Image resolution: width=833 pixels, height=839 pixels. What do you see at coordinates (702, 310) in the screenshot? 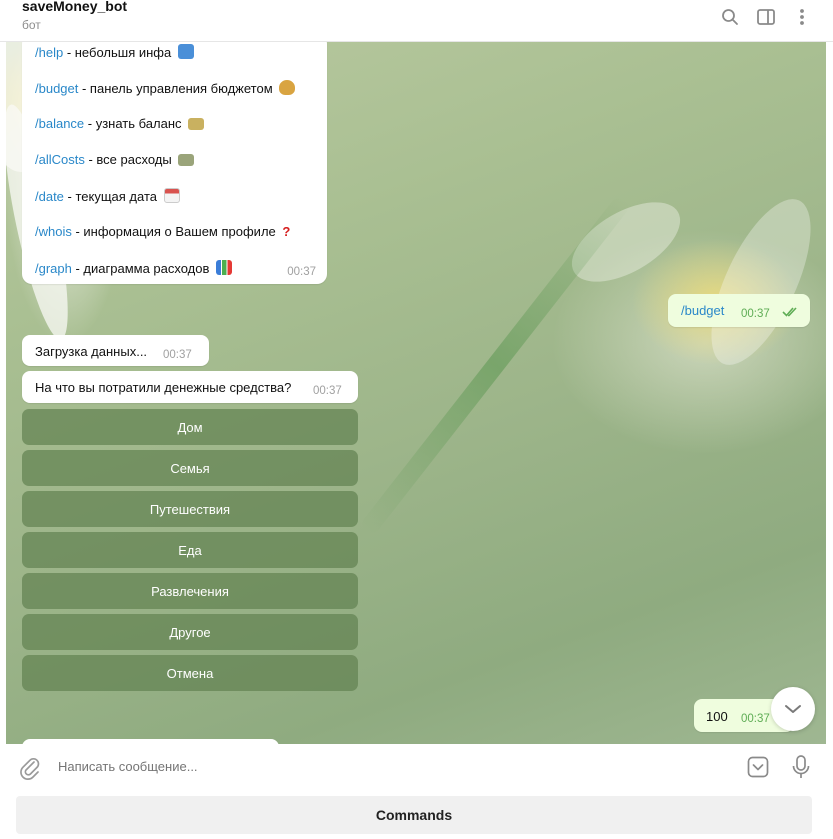
I see `message-text: /budget` at bounding box center [702, 310].